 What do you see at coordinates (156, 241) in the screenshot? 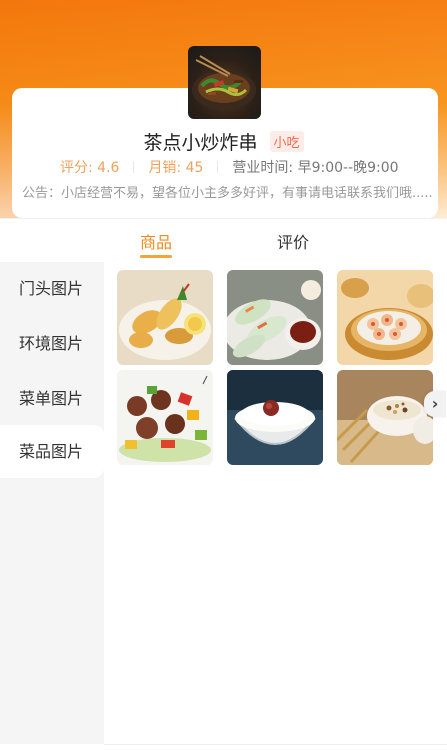
I see `tab-products: 商品` at bounding box center [156, 241].